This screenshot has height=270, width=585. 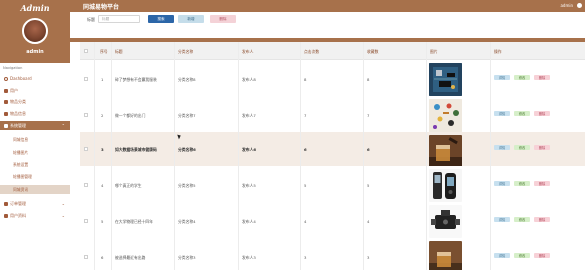 I want to click on cell-no: 6, so click(x=102, y=257).